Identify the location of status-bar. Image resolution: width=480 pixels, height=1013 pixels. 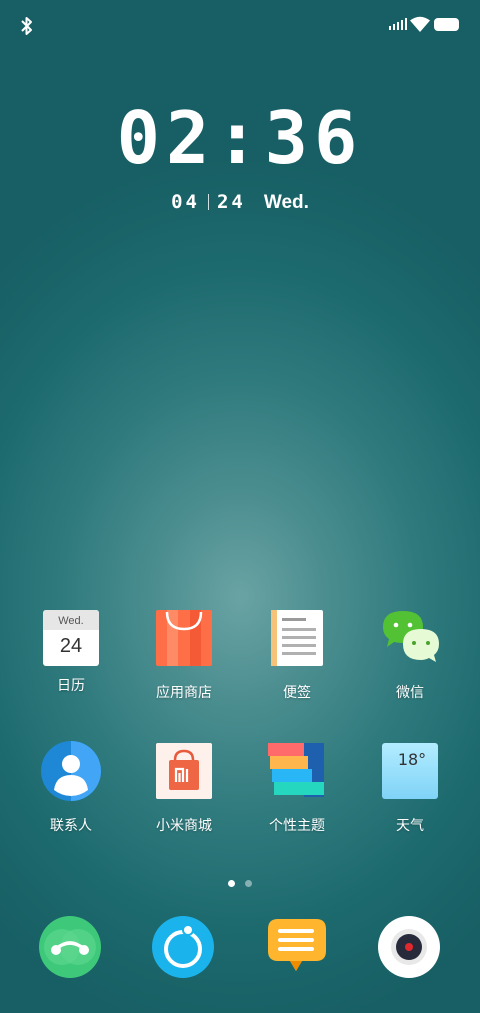
(240, 26).